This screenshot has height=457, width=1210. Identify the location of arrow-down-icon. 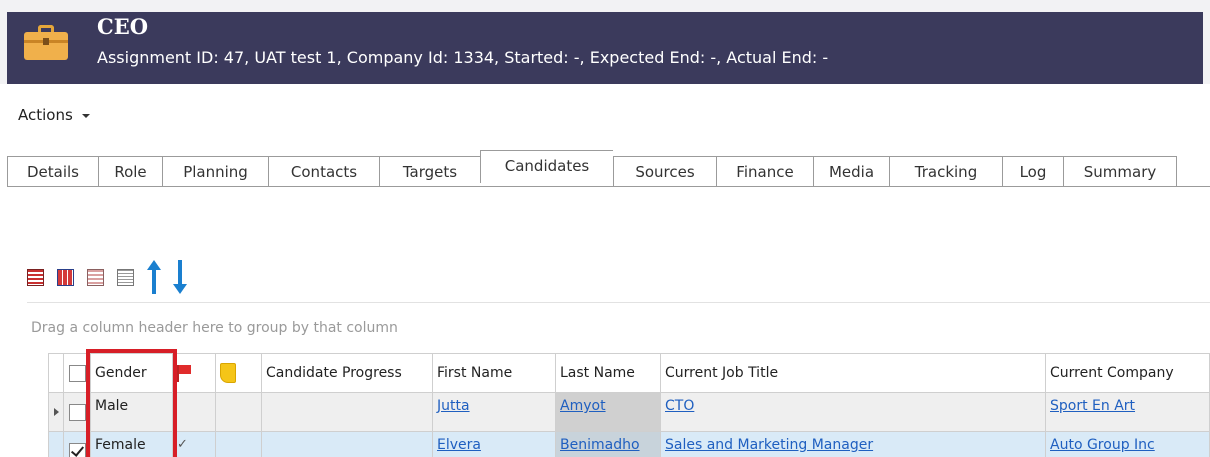
(180, 277).